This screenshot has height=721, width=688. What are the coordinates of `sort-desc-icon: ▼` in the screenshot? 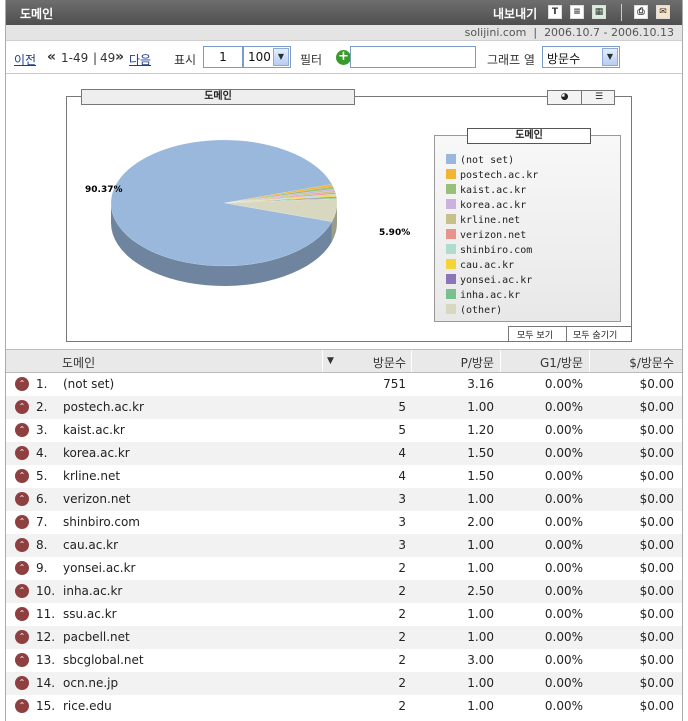 It's located at (330, 361).